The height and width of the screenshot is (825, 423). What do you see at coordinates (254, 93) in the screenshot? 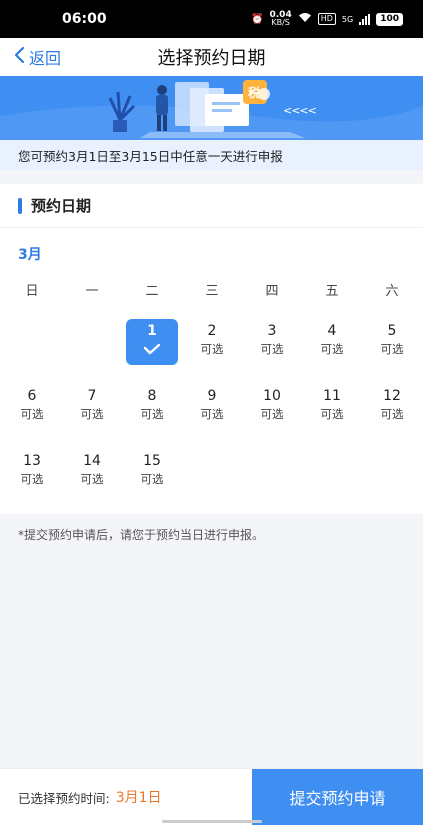
I see `tax-badge: 税` at bounding box center [254, 93].